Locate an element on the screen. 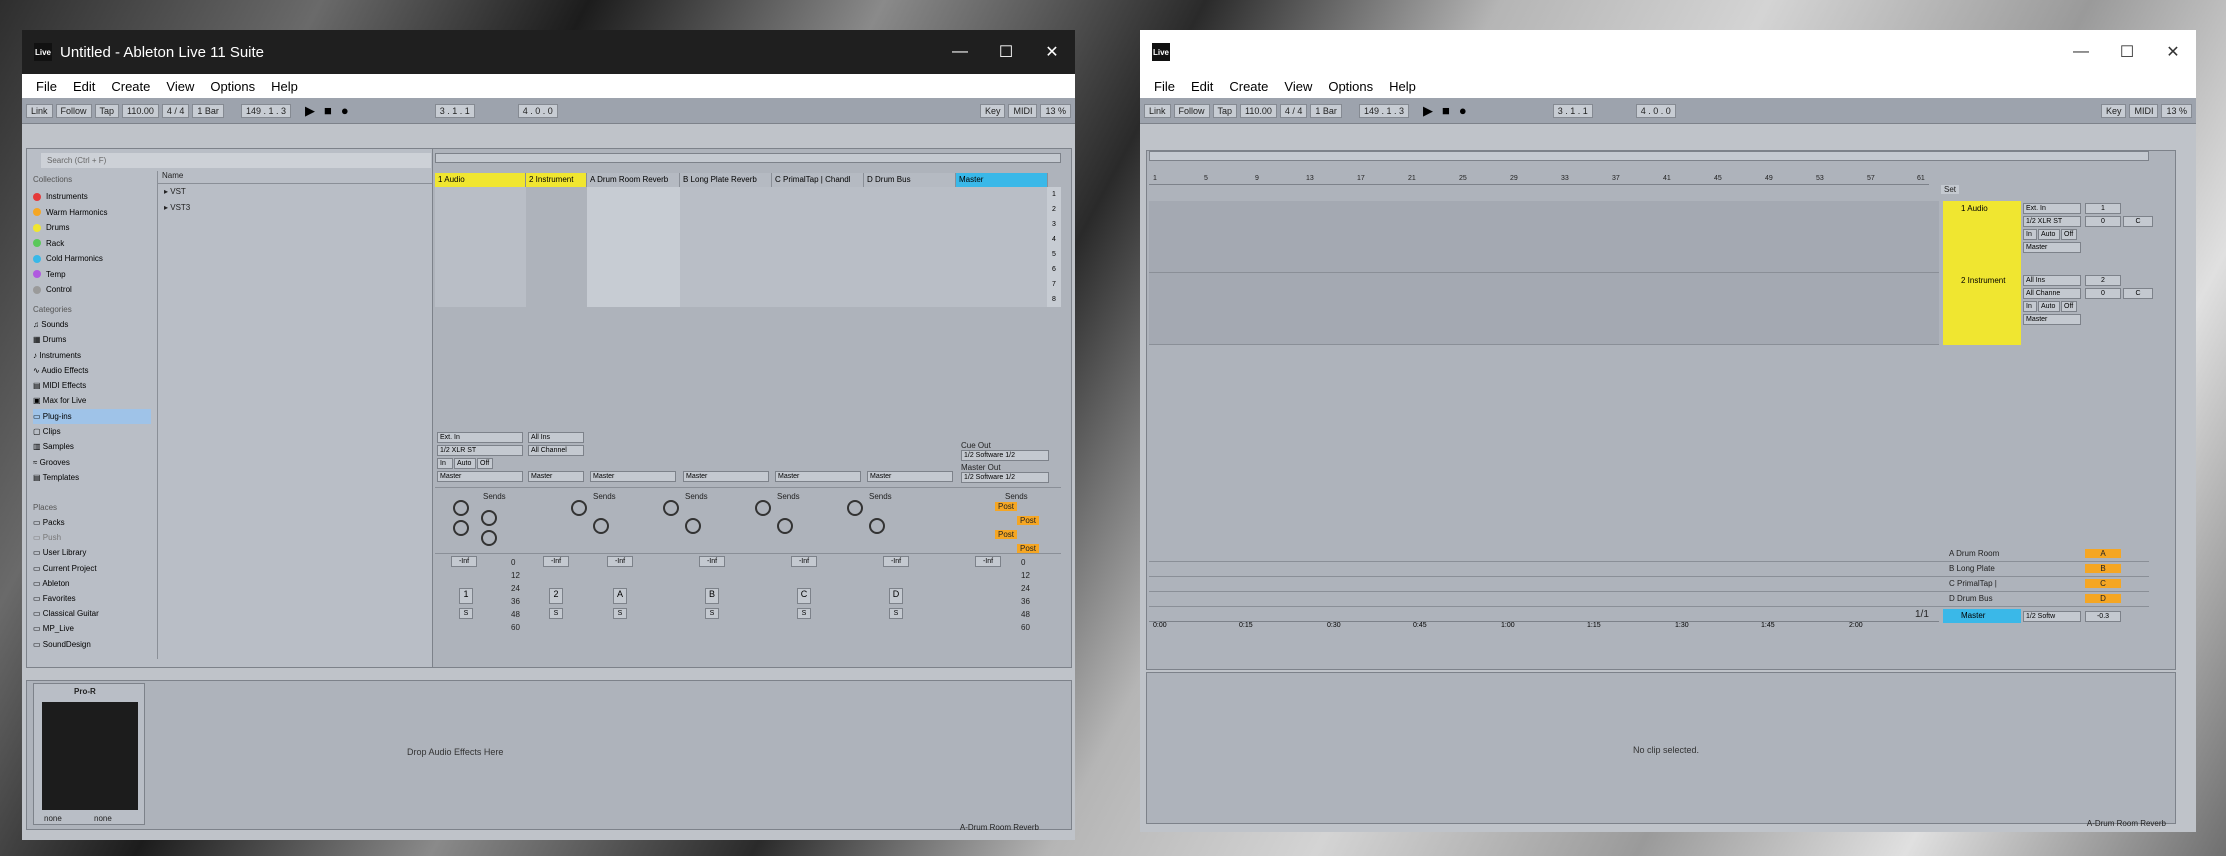 This screenshot has width=2226, height=856. category-midi-effects: ▤ MIDI Effects is located at coordinates (92, 385).